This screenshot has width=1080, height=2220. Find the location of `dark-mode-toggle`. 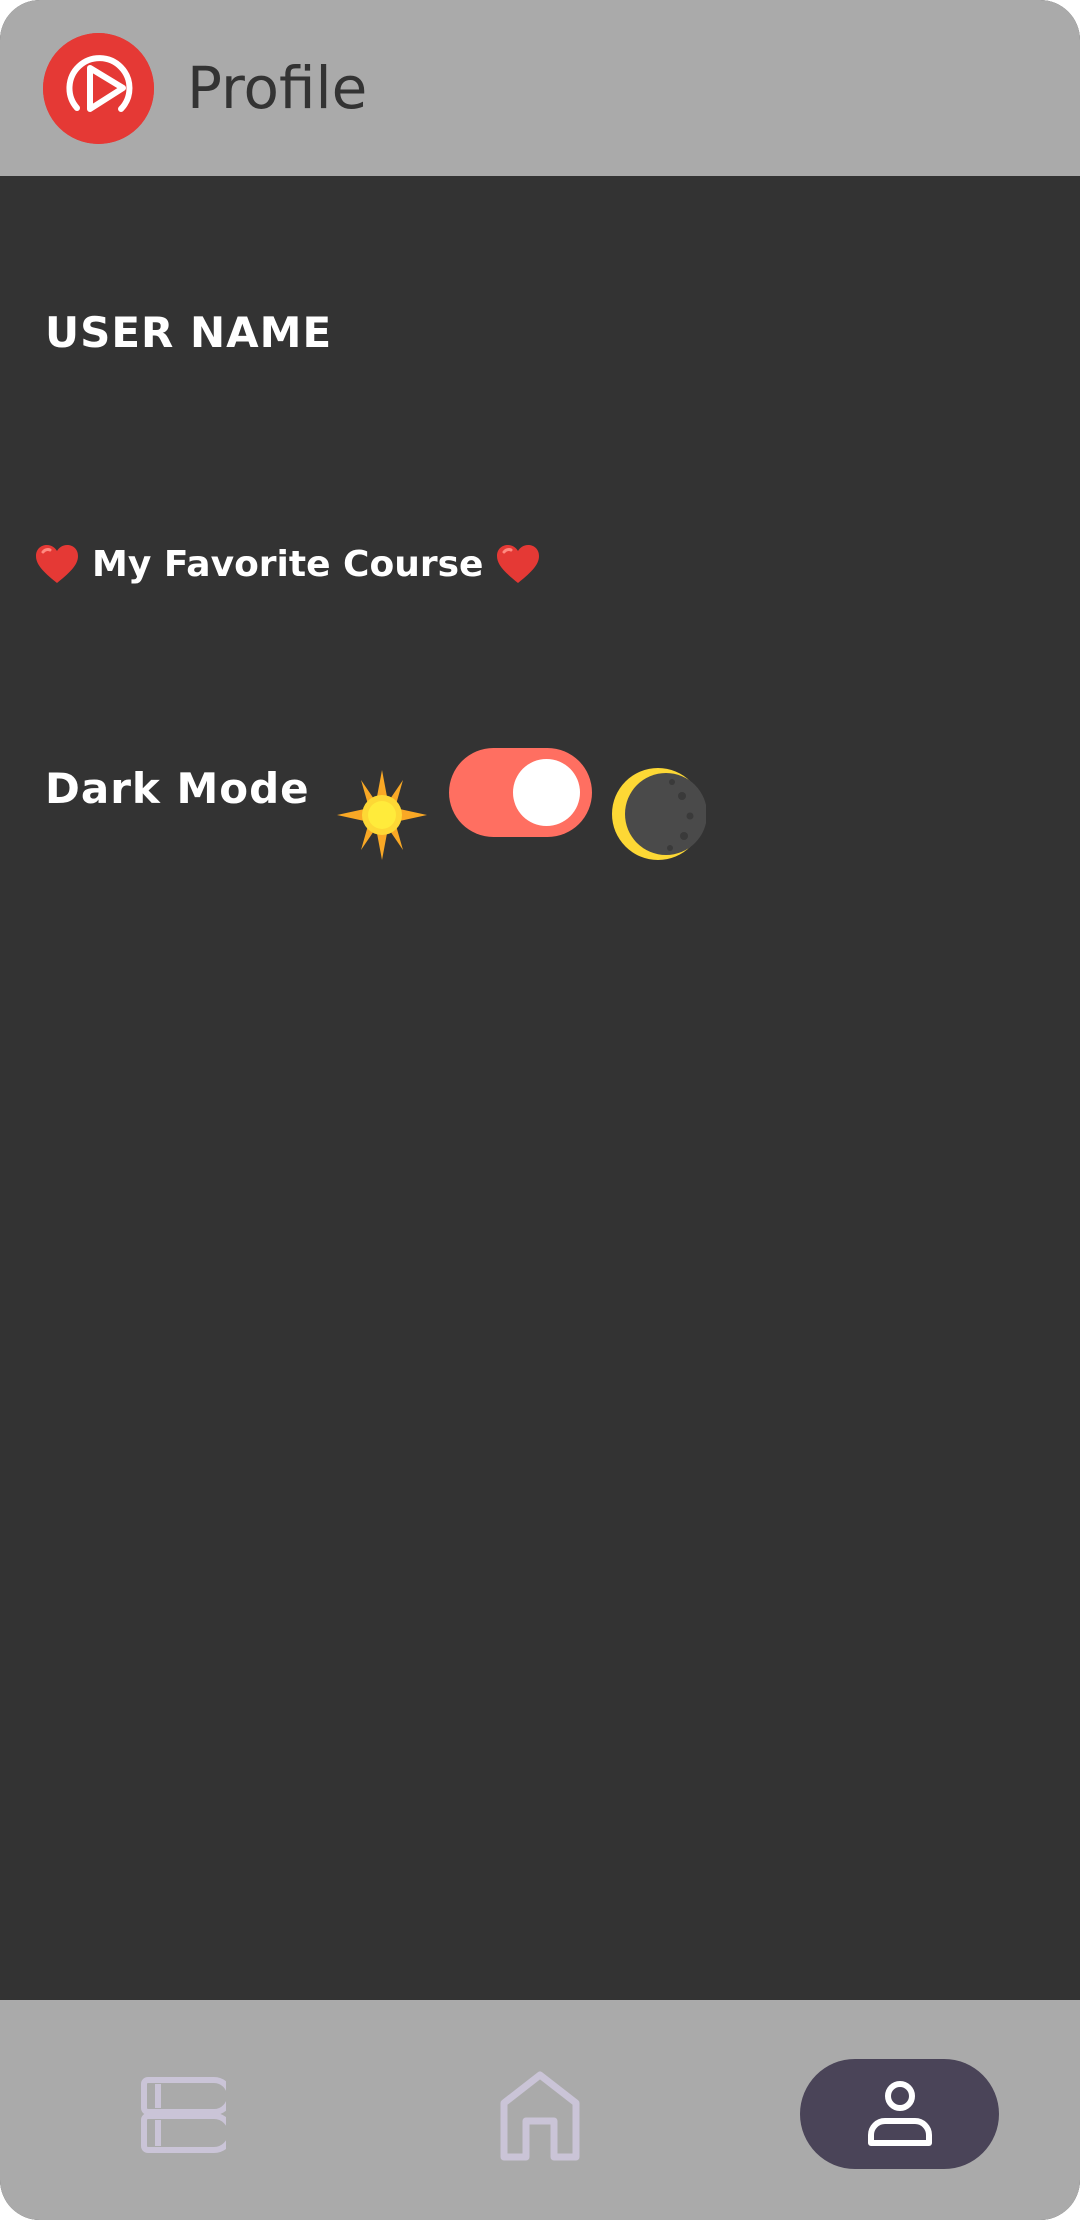

dark-mode-toggle is located at coordinates (520, 792).